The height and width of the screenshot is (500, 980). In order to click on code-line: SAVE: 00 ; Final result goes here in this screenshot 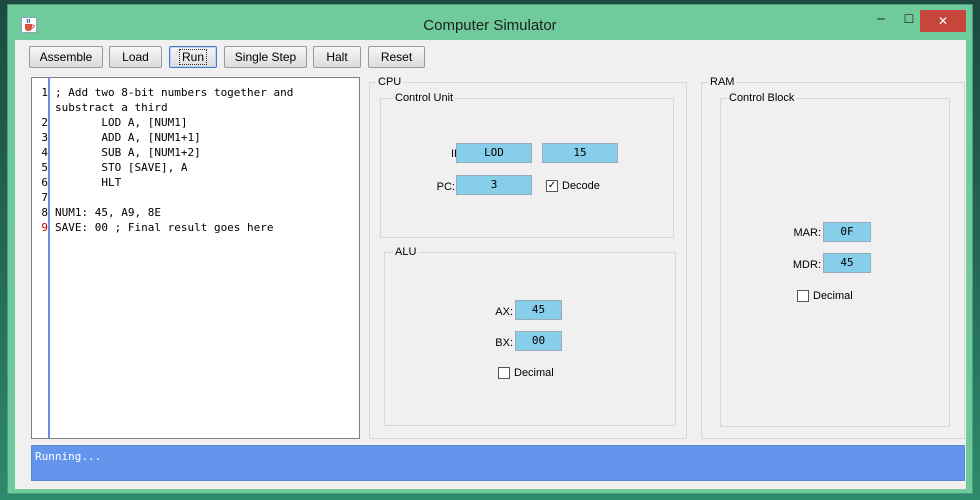, I will do `click(164, 227)`.